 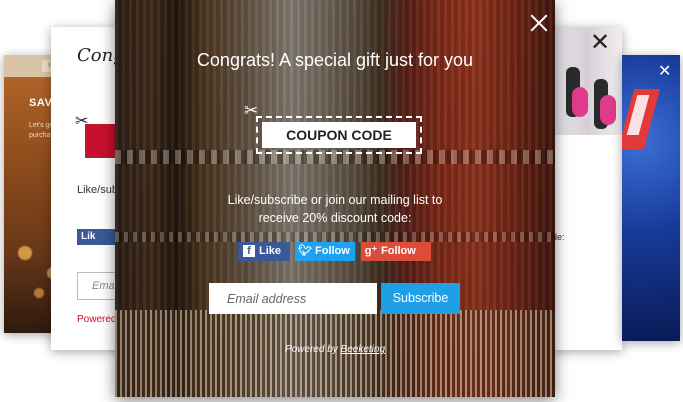 What do you see at coordinates (97, 319) in the screenshot?
I see `powered-text: Powered` at bounding box center [97, 319].